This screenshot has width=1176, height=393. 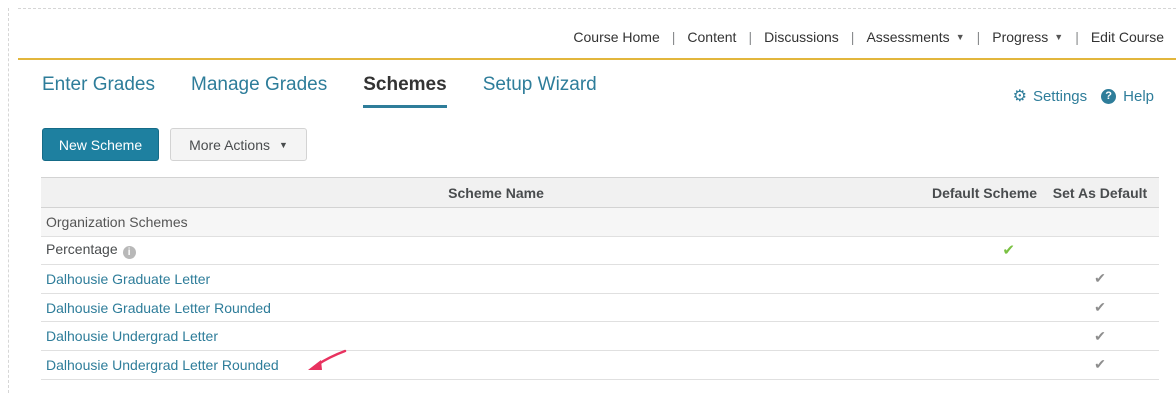 I want to click on frame-top-border, so click(x=597, y=8).